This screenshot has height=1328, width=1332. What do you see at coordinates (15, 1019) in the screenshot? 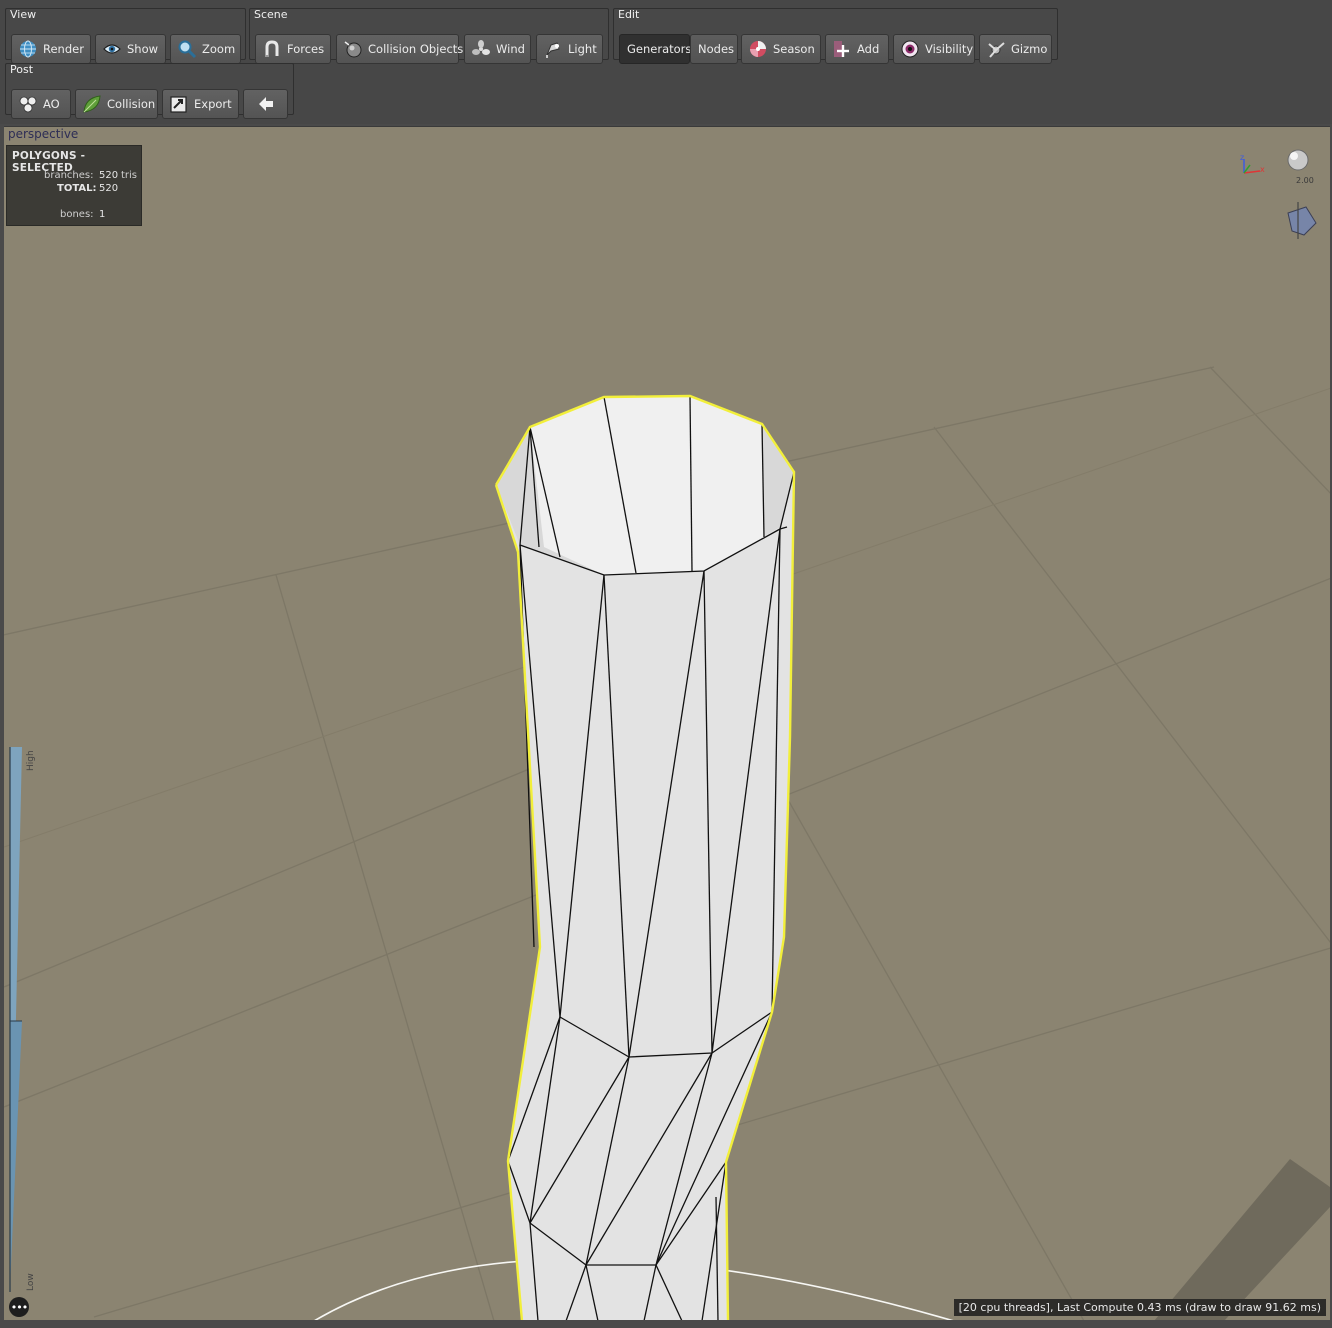
I see `lod-gauge` at bounding box center [15, 1019].